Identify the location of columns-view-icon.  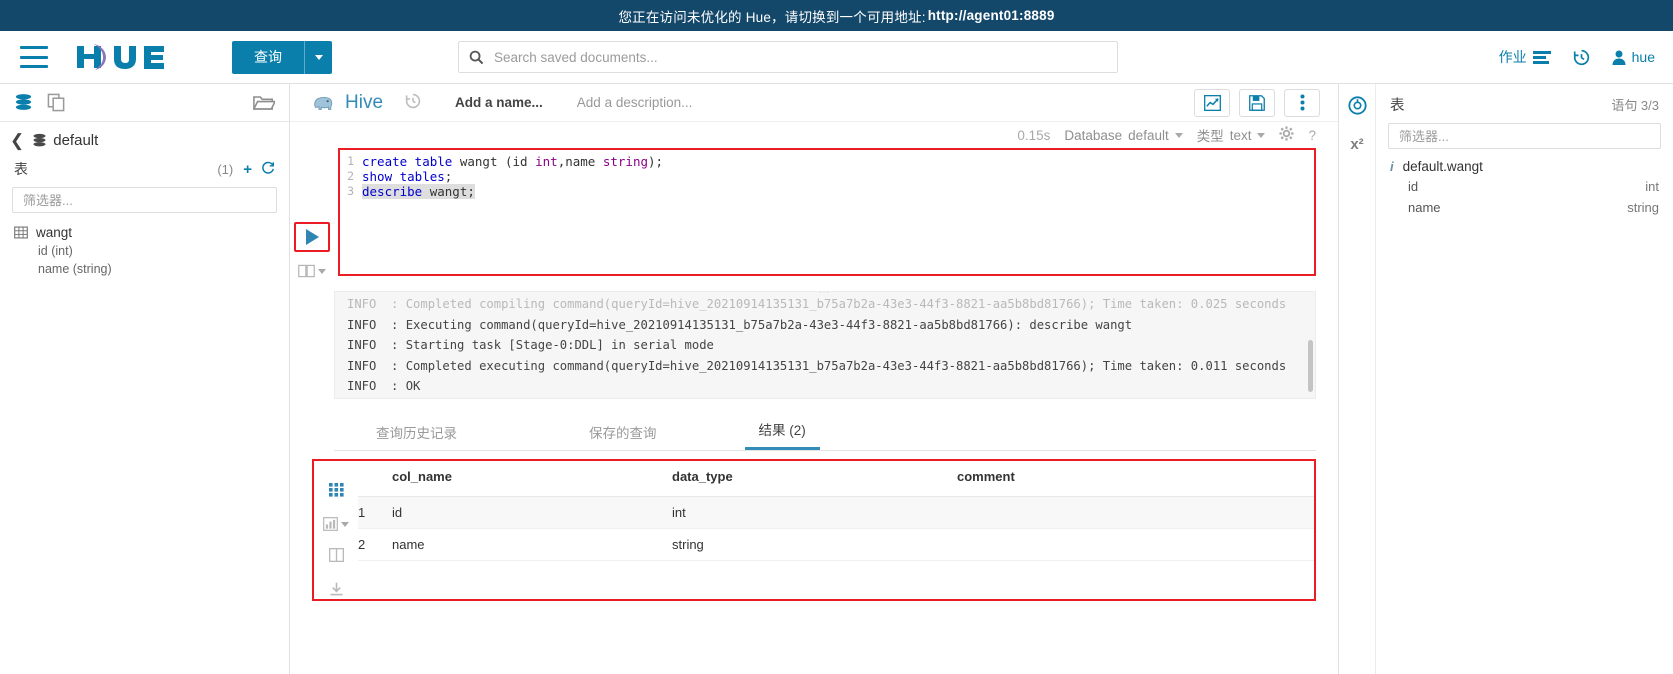
(336, 556).